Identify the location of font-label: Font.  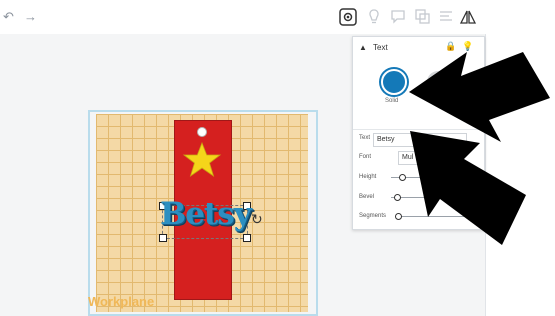
(365, 157).